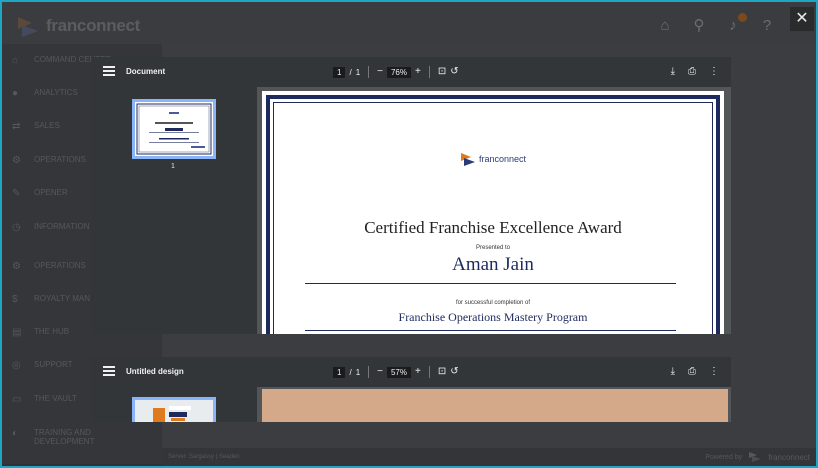 The image size is (818, 468). I want to click on pdf-viewer-untitled-design: Untitled design 1 / 1 − 57% + ⊡ ↺ ⤓ ⎙ ⋮, so click(411, 389).